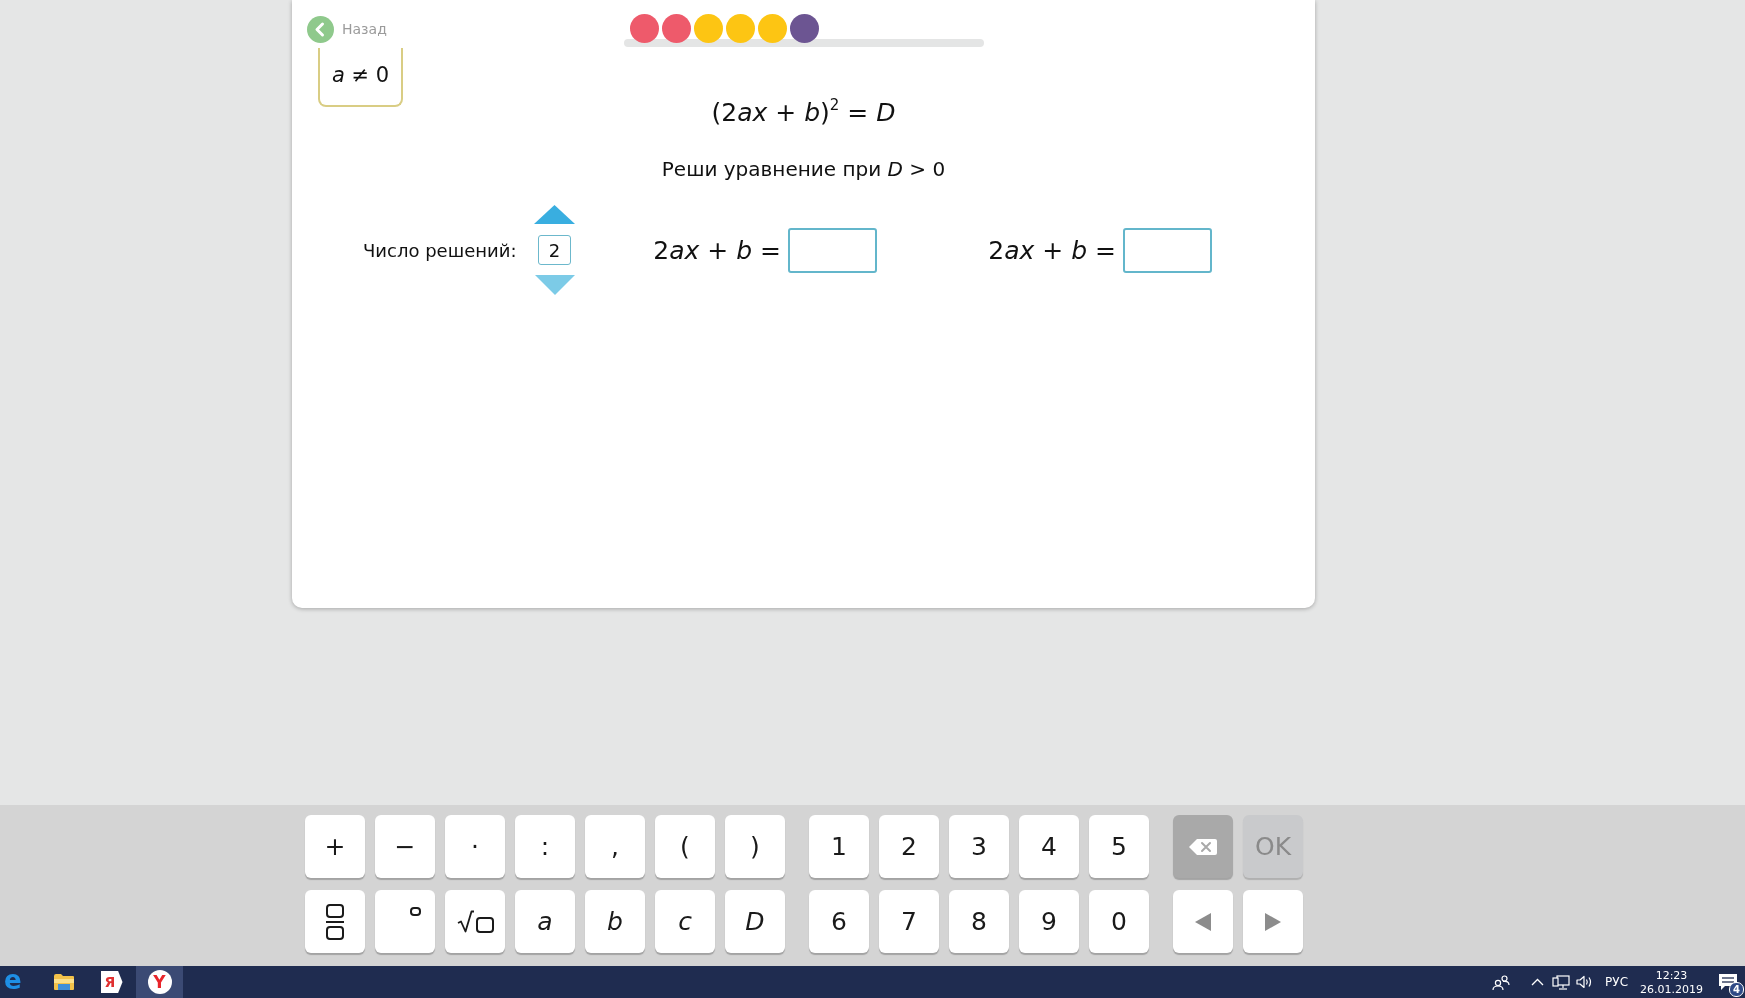 This screenshot has width=1745, height=998. What do you see at coordinates (335, 846) in the screenshot?
I see `keyboard-key: +` at bounding box center [335, 846].